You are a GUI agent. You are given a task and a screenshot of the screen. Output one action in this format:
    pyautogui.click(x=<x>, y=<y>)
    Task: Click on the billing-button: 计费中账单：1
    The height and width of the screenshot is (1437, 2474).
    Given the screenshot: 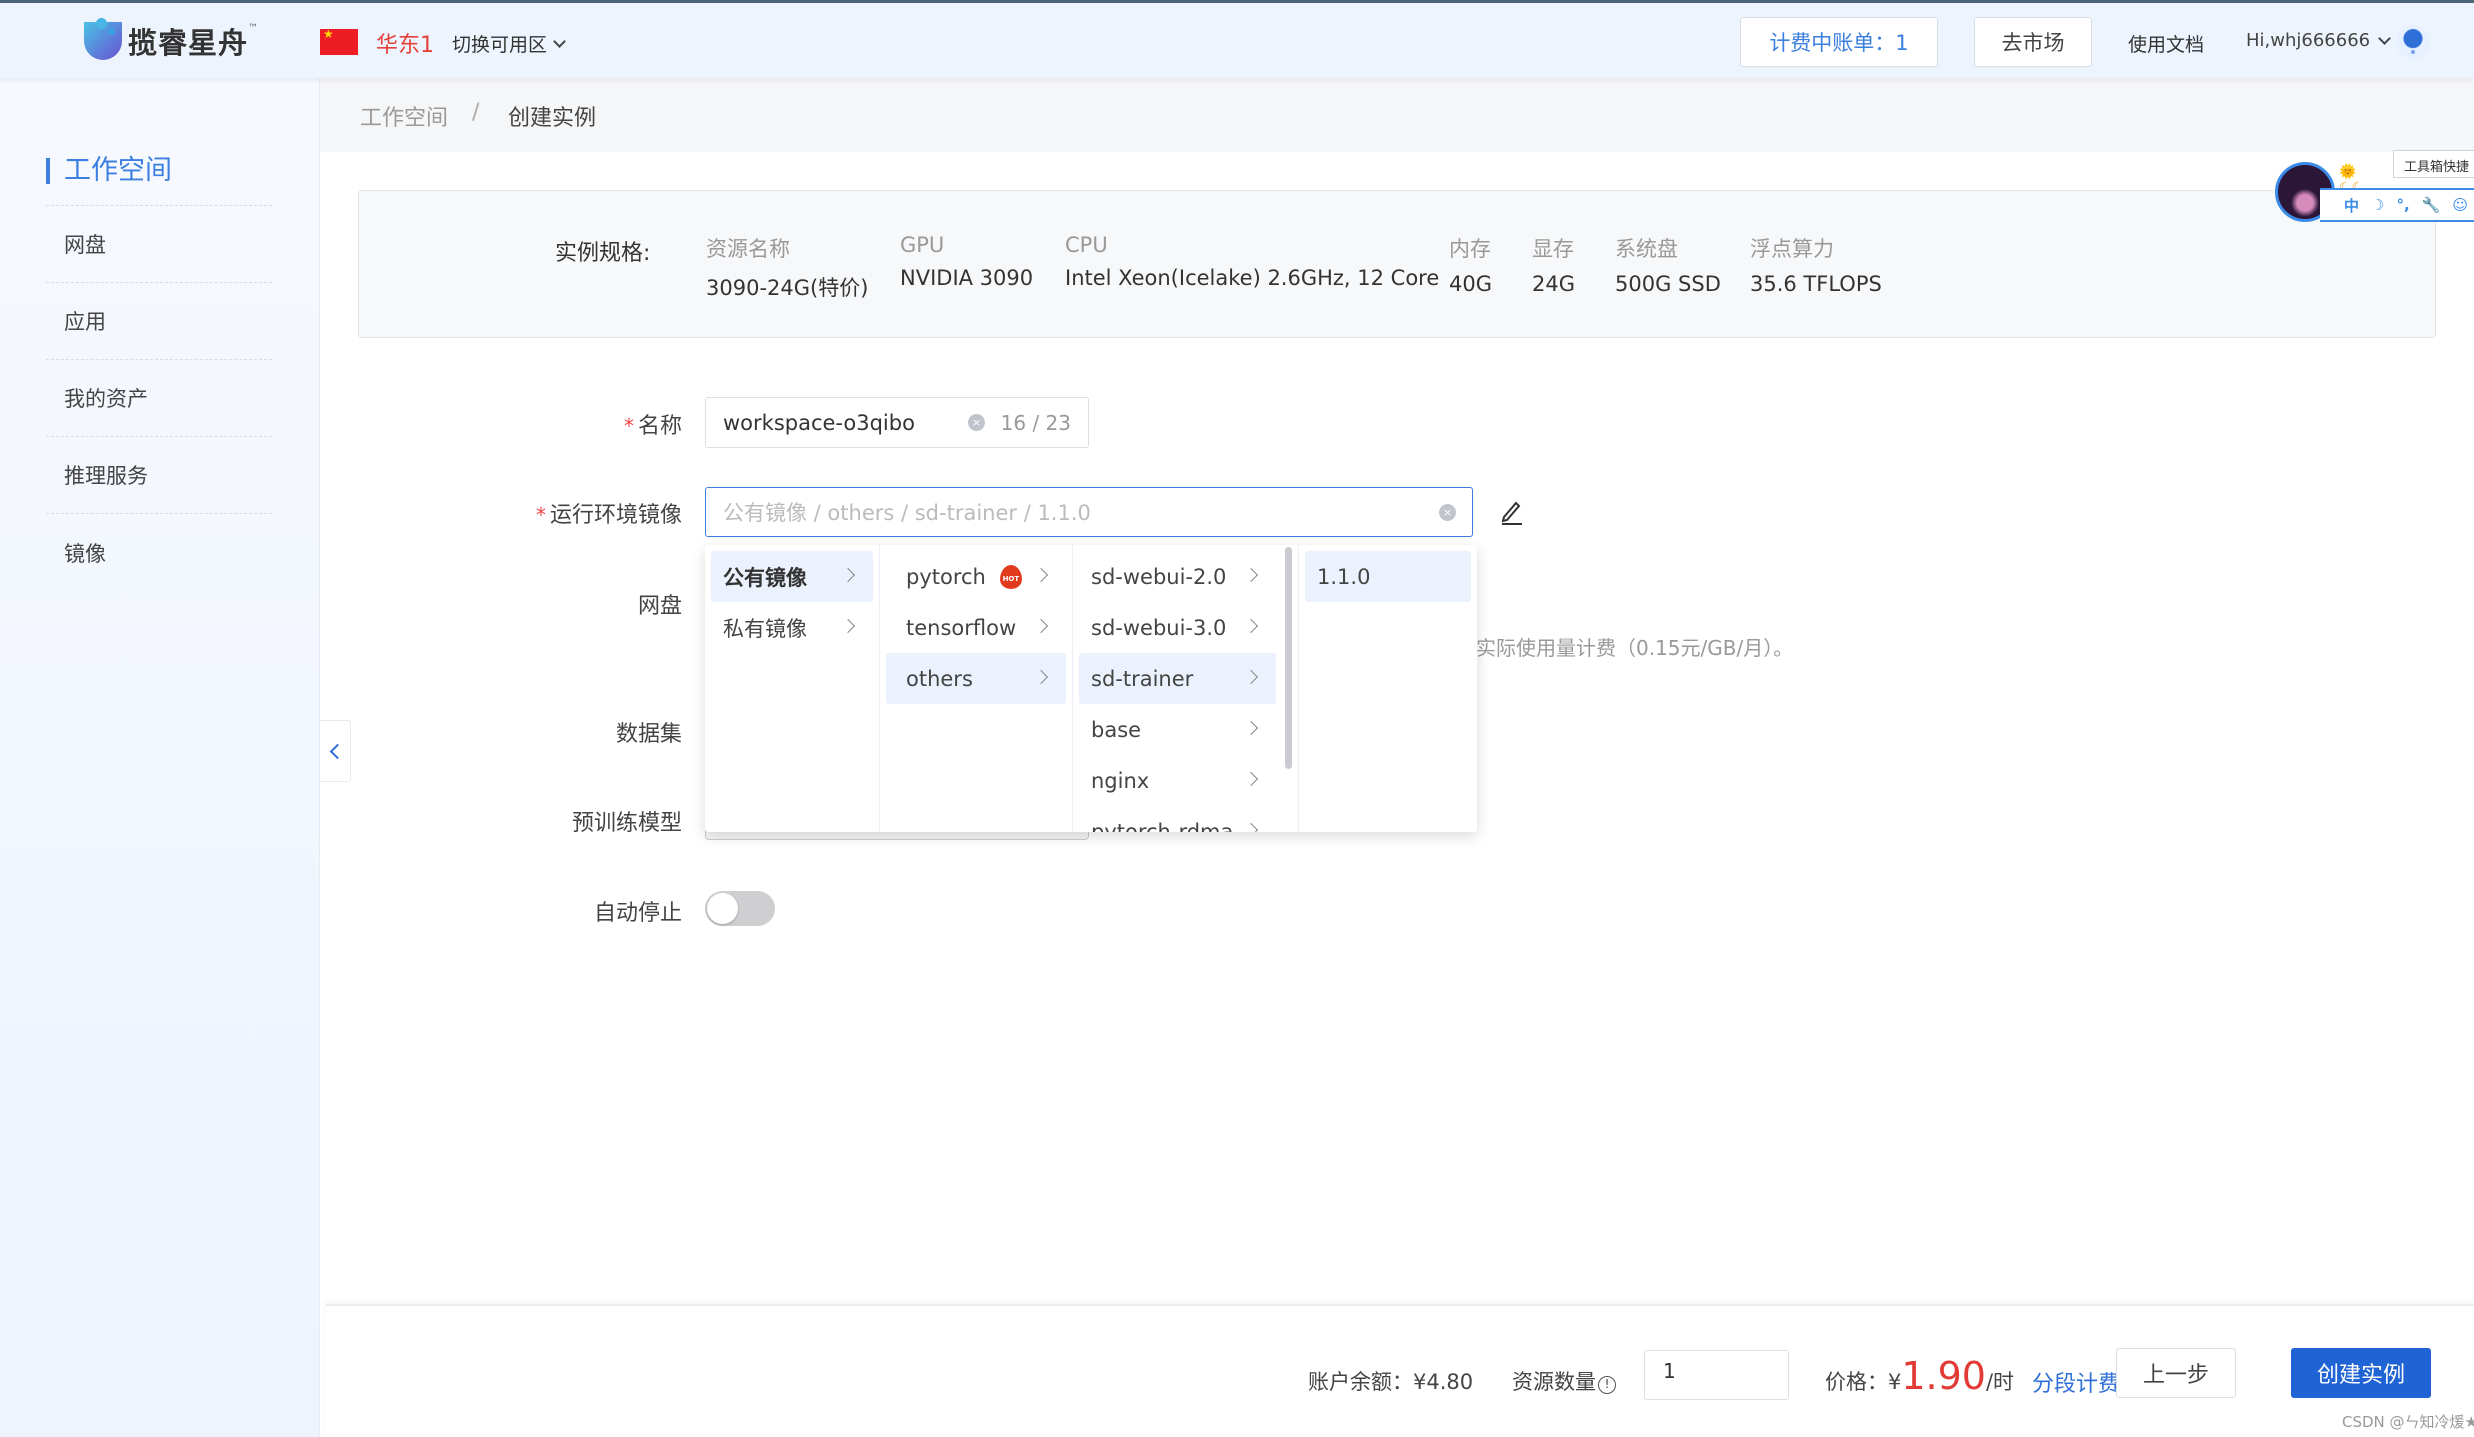 What is the action you would take?
    pyautogui.click(x=1839, y=42)
    